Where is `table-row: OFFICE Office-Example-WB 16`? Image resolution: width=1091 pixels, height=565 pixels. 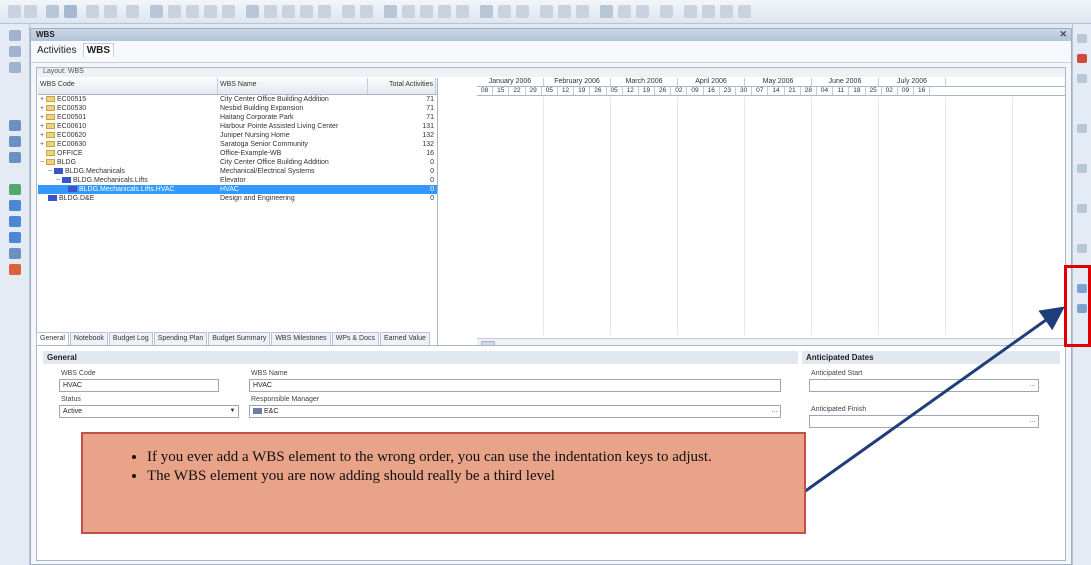
table-row: OFFICE Office-Example-WB 16 is located at coordinates (237, 153).